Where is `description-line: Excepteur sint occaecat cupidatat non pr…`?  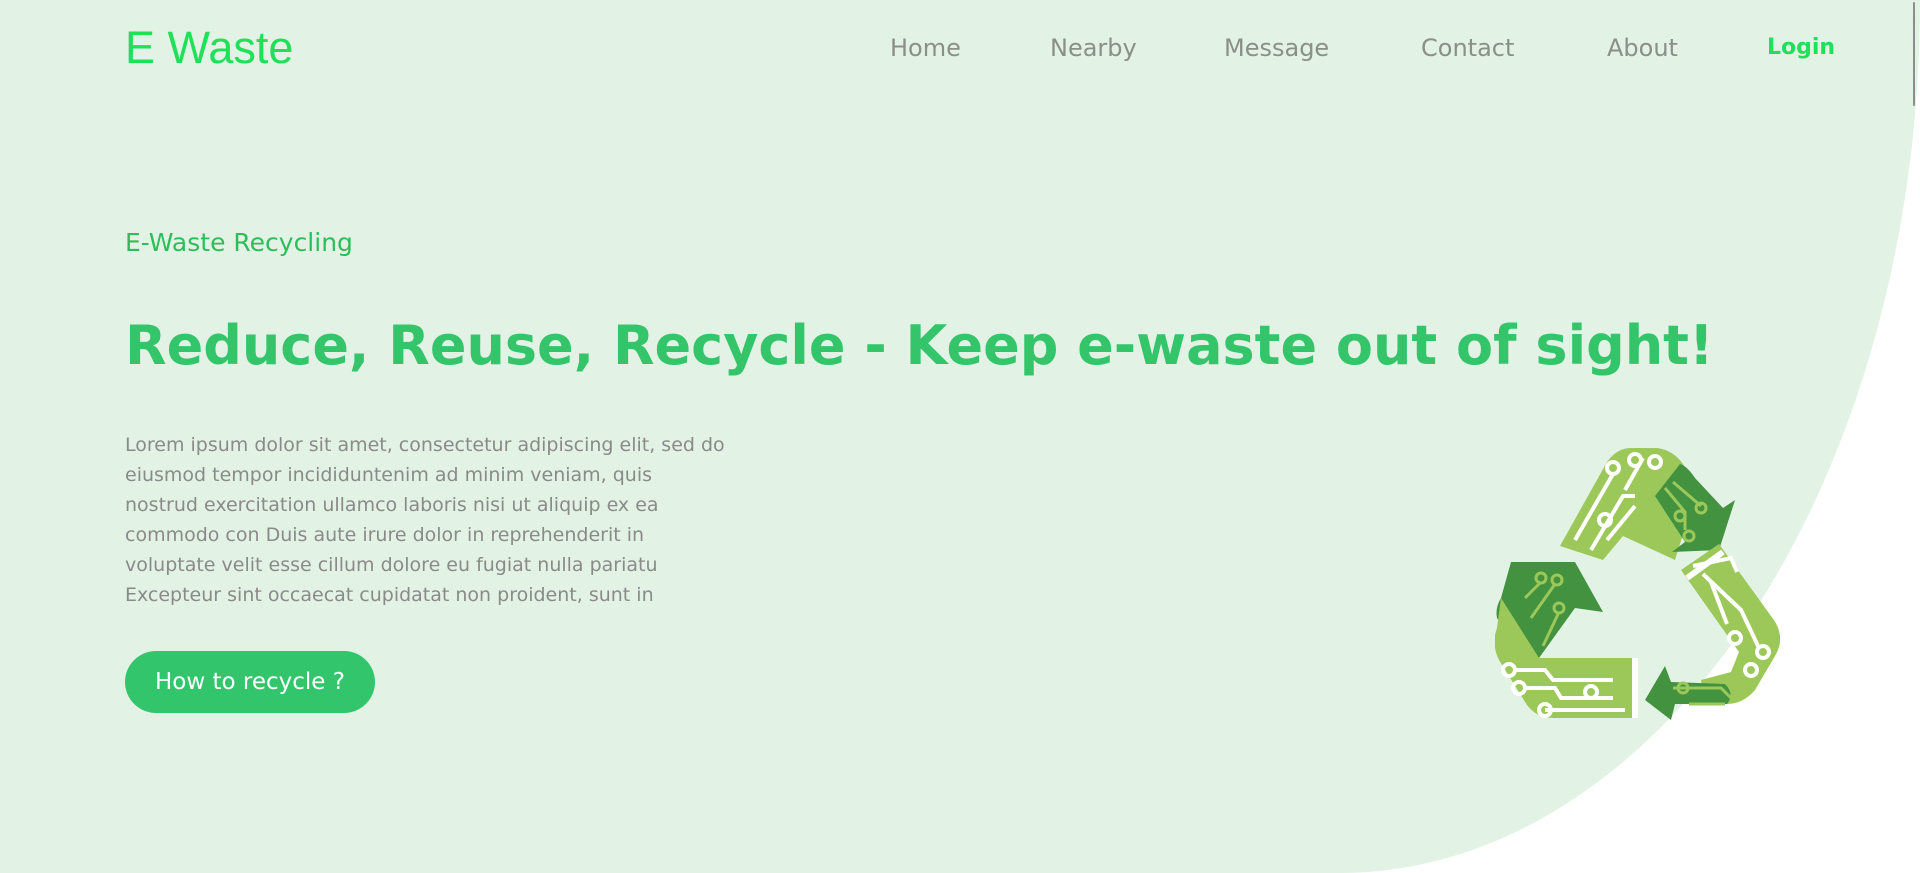 description-line: Excepteur sint occaecat cupidatat non pr… is located at coordinates (389, 595).